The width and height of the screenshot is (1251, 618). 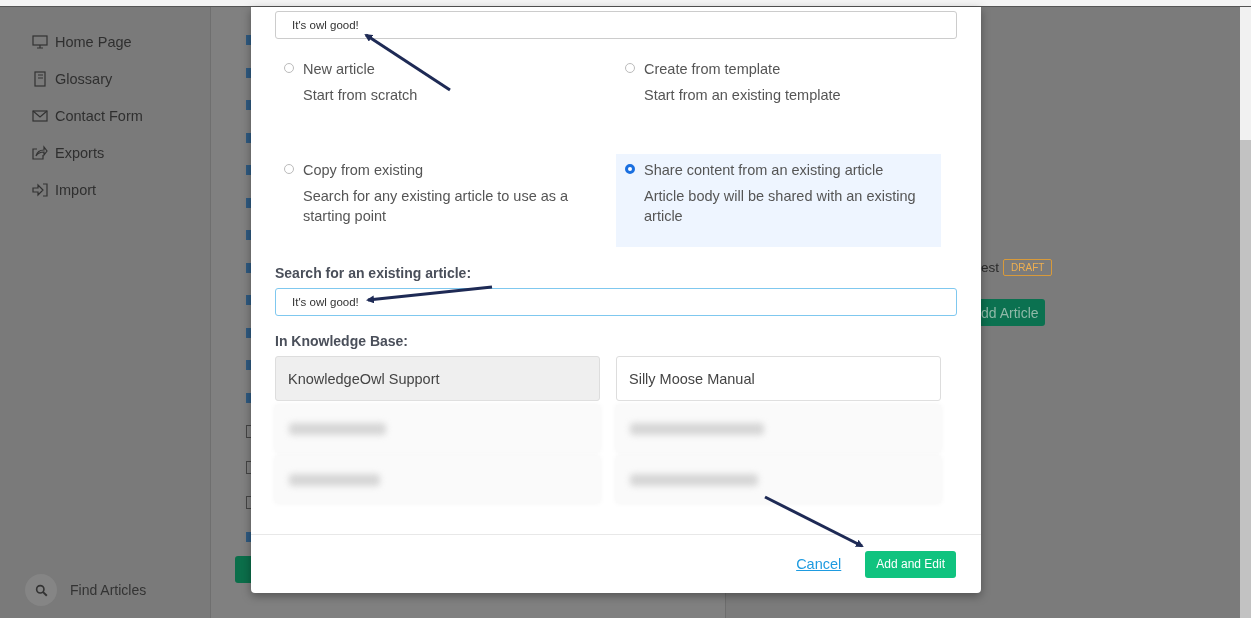 I want to click on option-description: Search for any existing article to use as a starting point, so click(x=436, y=206).